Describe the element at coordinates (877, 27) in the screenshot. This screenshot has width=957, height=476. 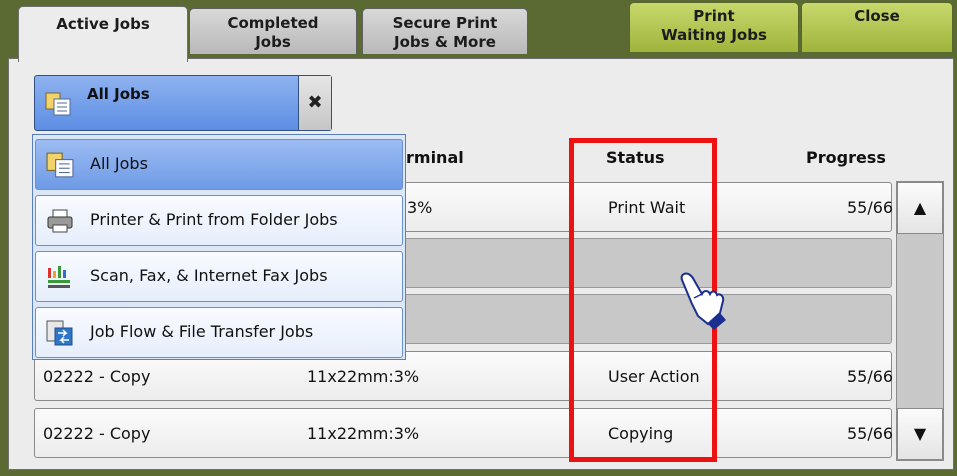
I see `close-button: Close` at that location.